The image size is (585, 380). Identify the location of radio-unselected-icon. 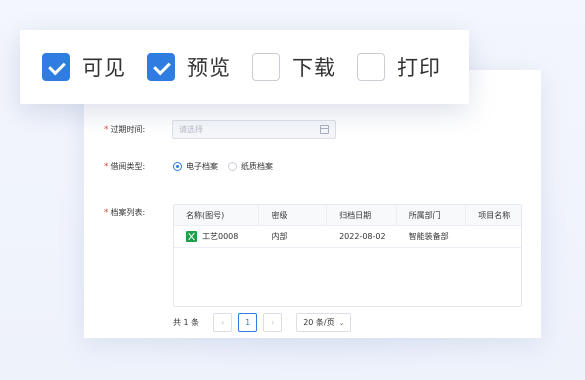
(232, 166).